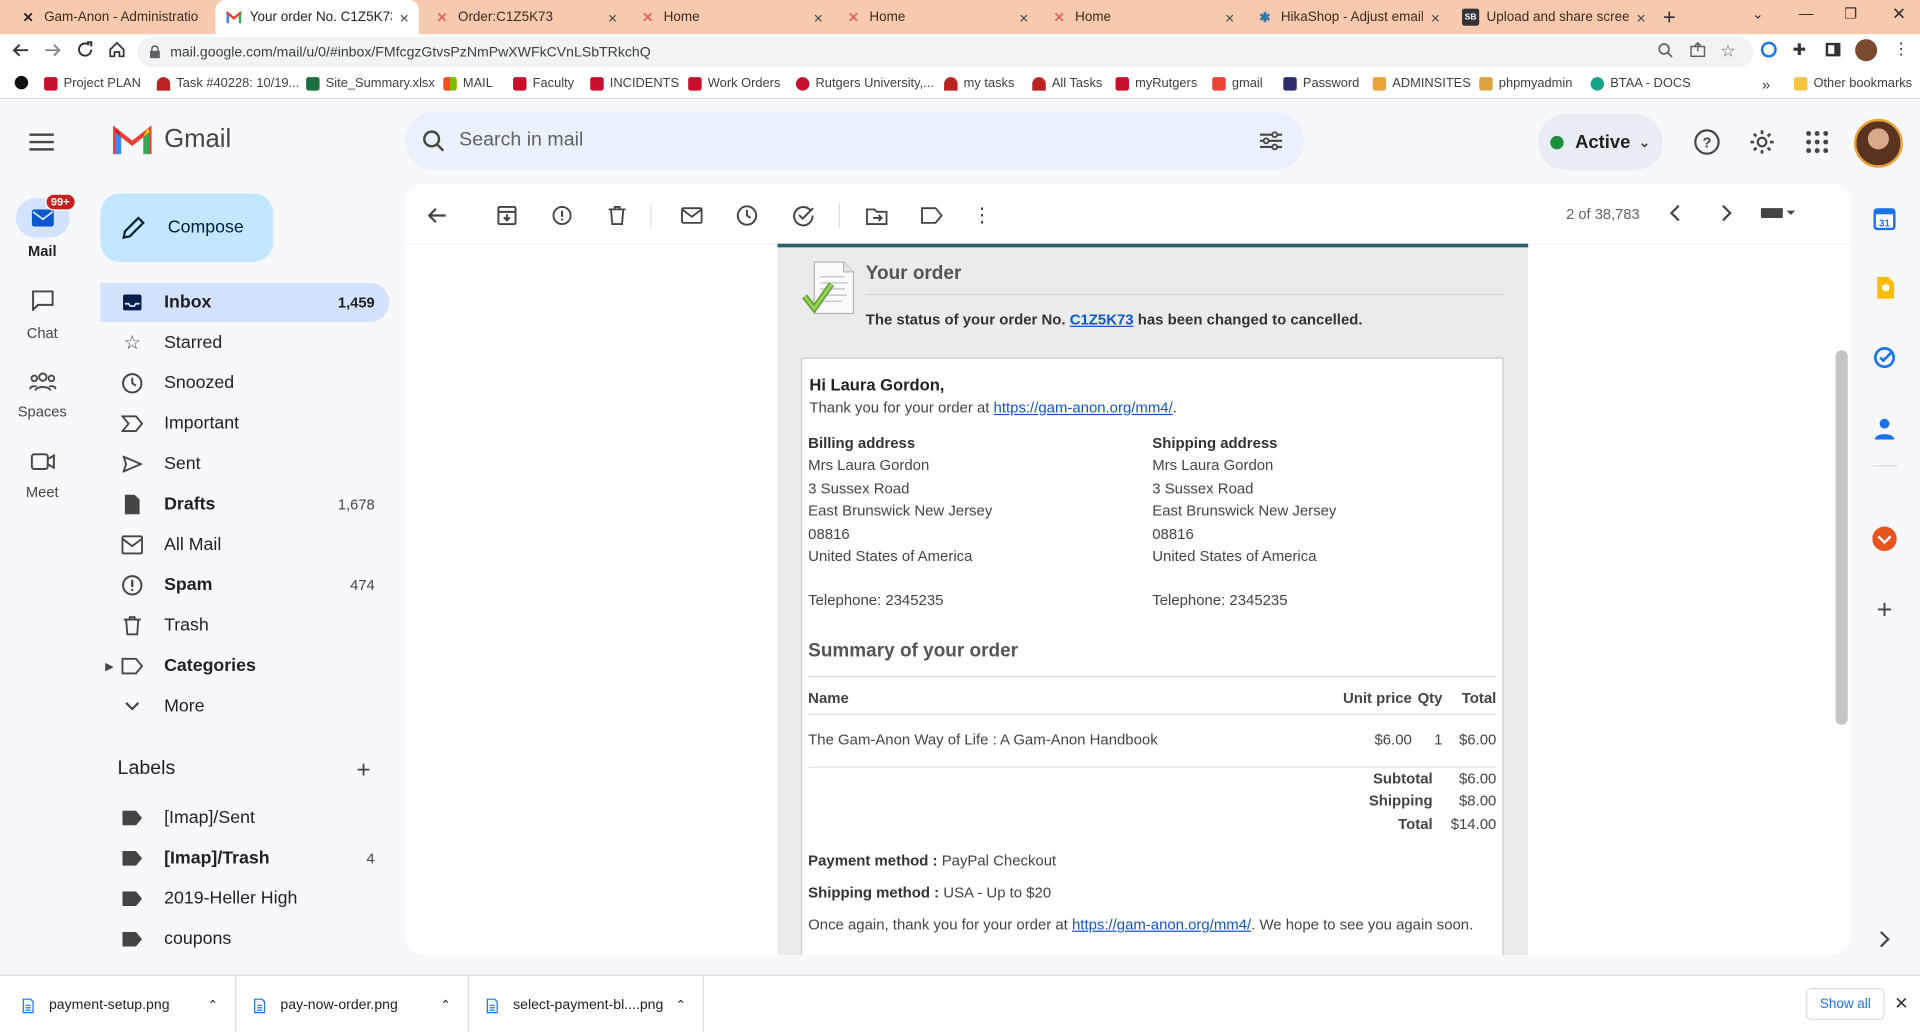 This screenshot has height=1032, width=1920. Describe the element at coordinates (1161, 924) in the screenshot. I see `store-link: https://gam-anon.org/mm4/` at that location.